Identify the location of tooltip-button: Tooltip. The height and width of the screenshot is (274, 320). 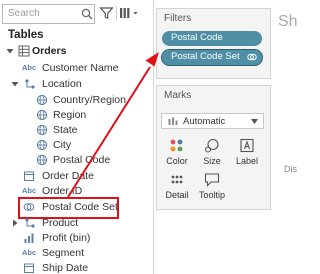
(212, 186).